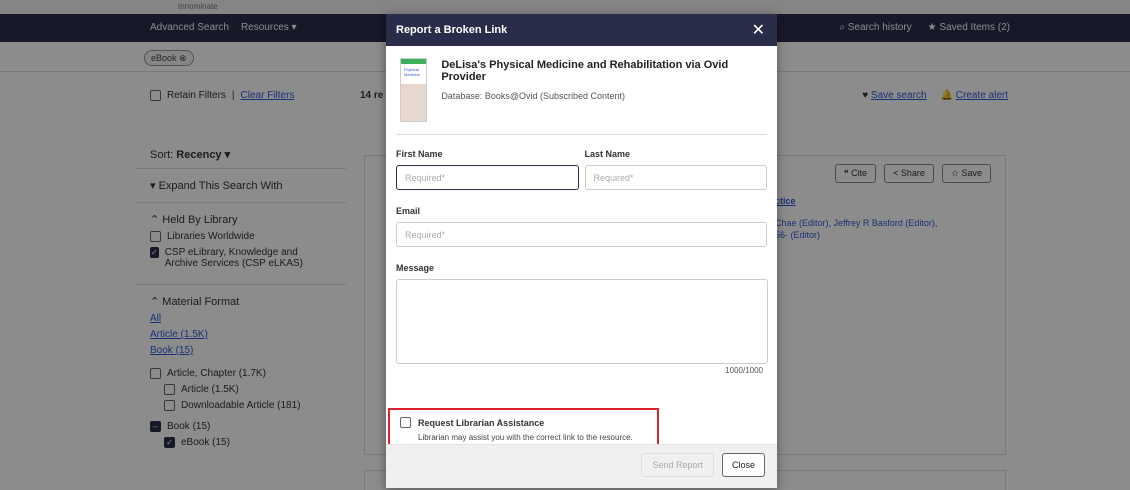  I want to click on first-name-field, so click(487, 177).